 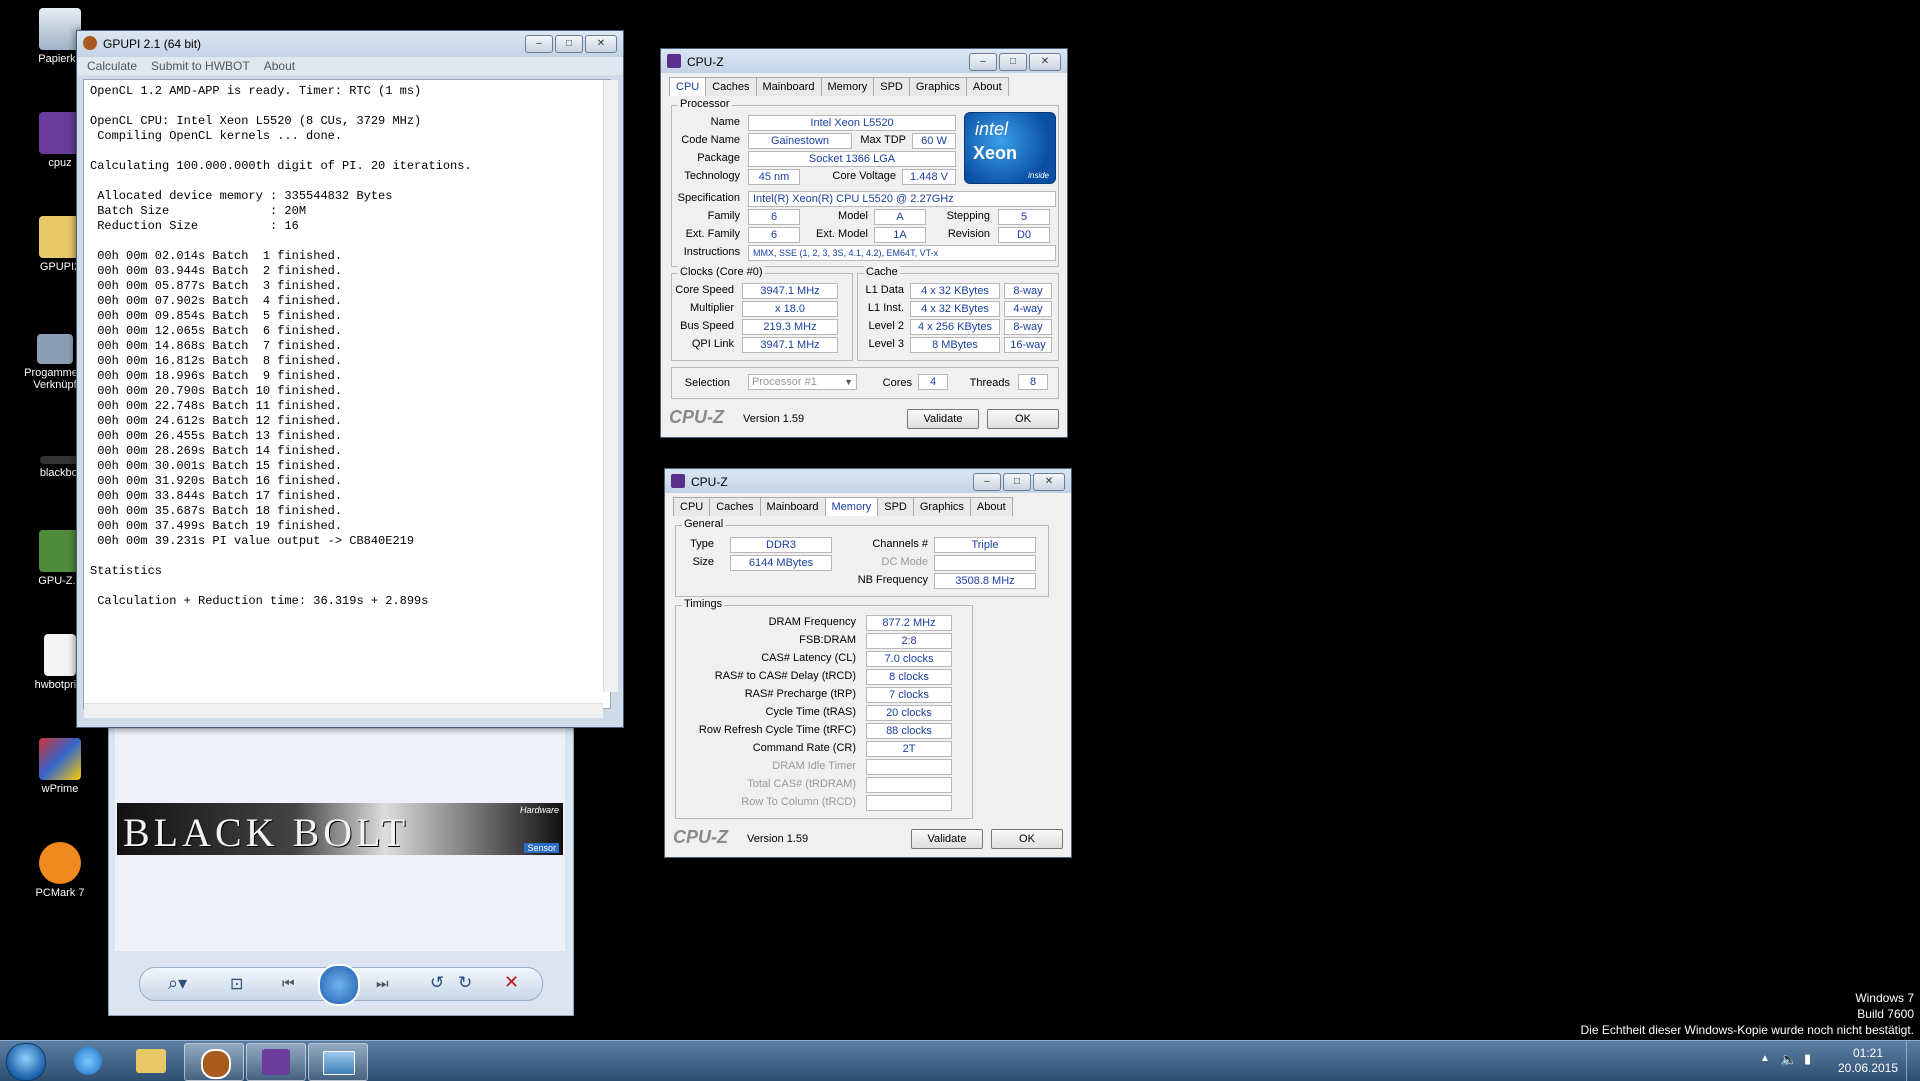 What do you see at coordinates (802, 382) in the screenshot?
I see `processor-select: Processor #1 ▼` at bounding box center [802, 382].